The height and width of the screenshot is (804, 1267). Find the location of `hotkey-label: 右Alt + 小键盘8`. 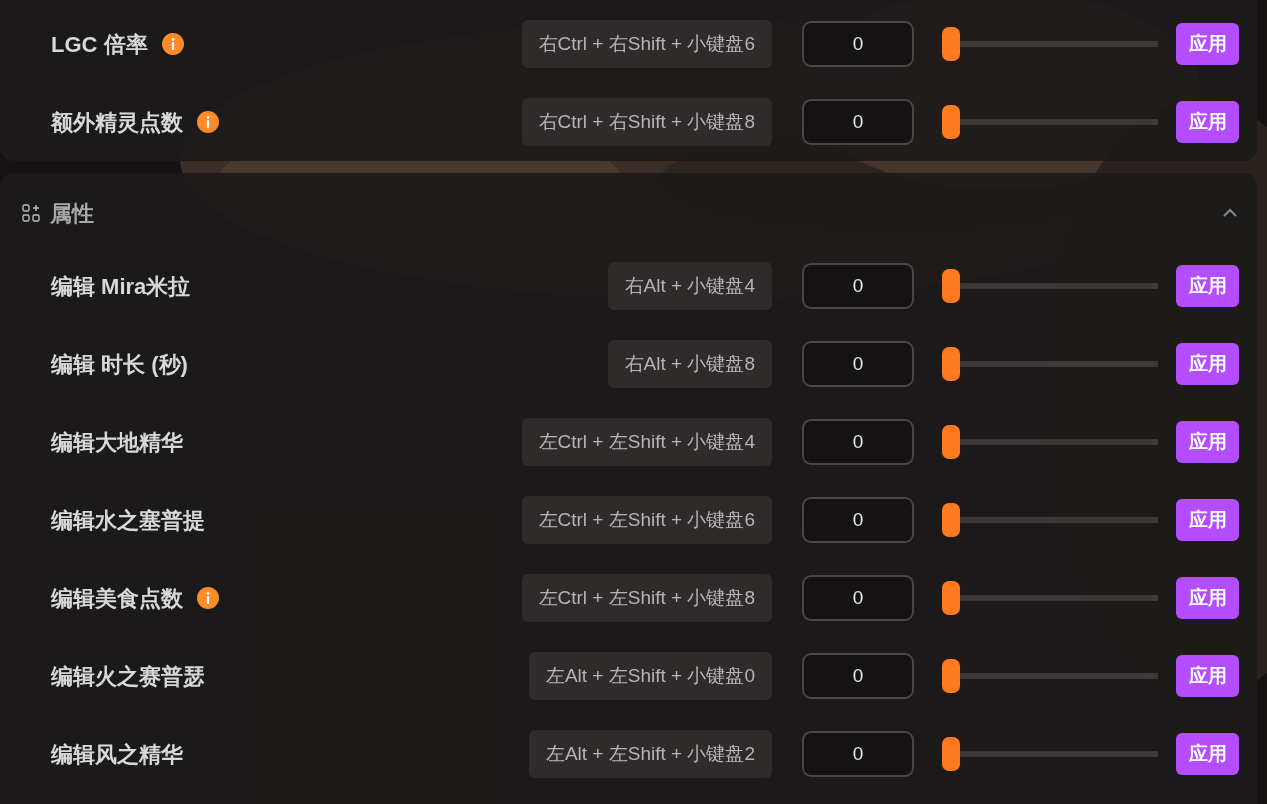

hotkey-label: 右Alt + 小键盘8 is located at coordinates (689, 364).